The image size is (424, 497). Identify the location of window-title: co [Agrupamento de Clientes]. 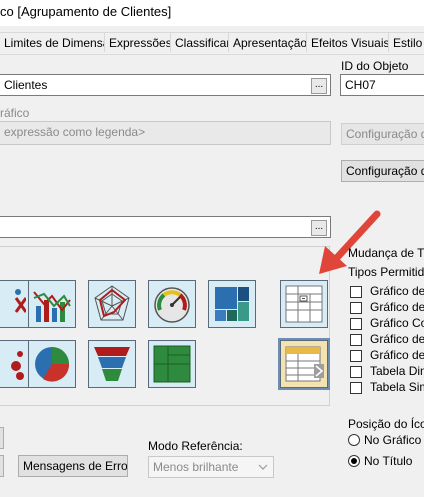
(86, 11).